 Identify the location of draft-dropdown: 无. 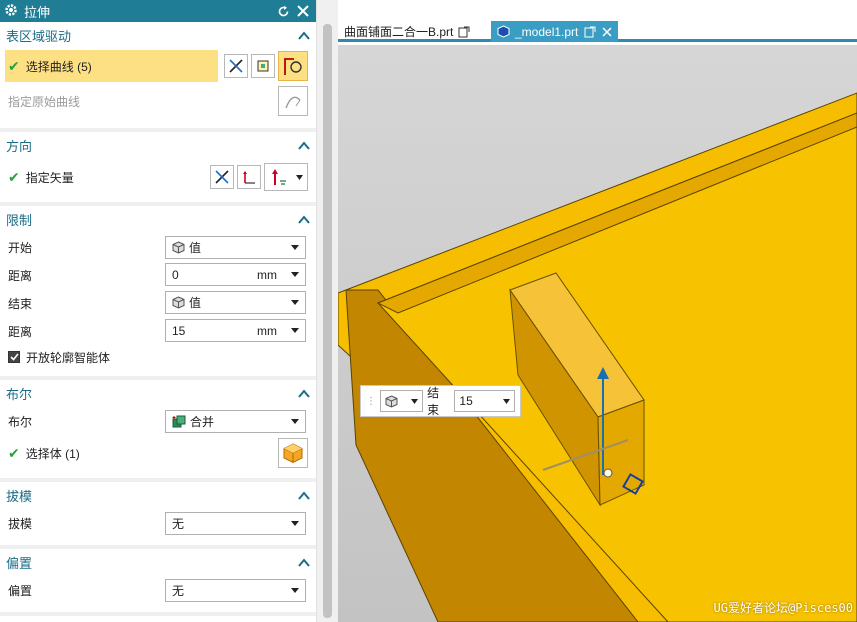
(235, 523).